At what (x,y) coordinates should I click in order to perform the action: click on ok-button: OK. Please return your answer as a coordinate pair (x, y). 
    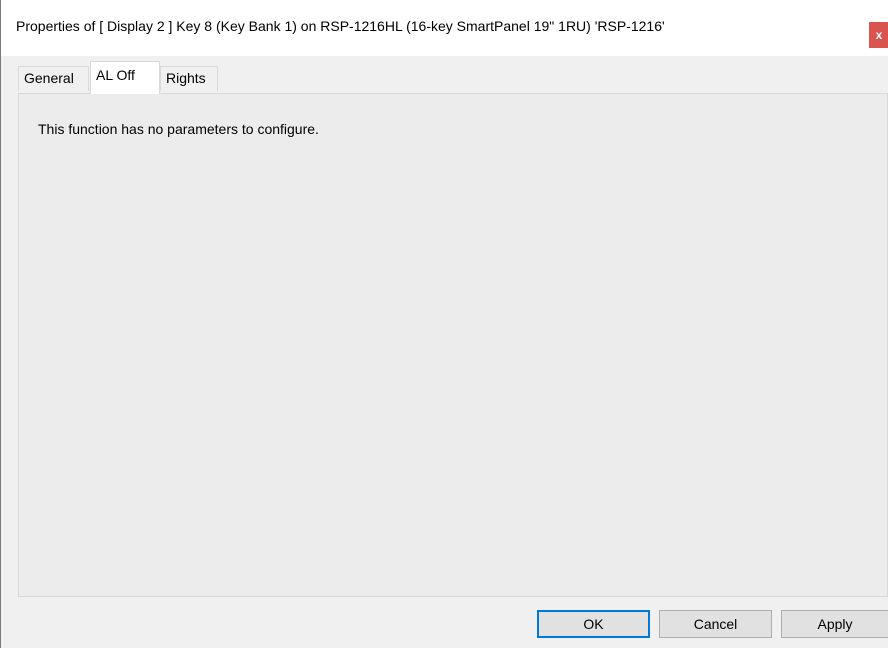
    Looking at the image, I should click on (593, 624).